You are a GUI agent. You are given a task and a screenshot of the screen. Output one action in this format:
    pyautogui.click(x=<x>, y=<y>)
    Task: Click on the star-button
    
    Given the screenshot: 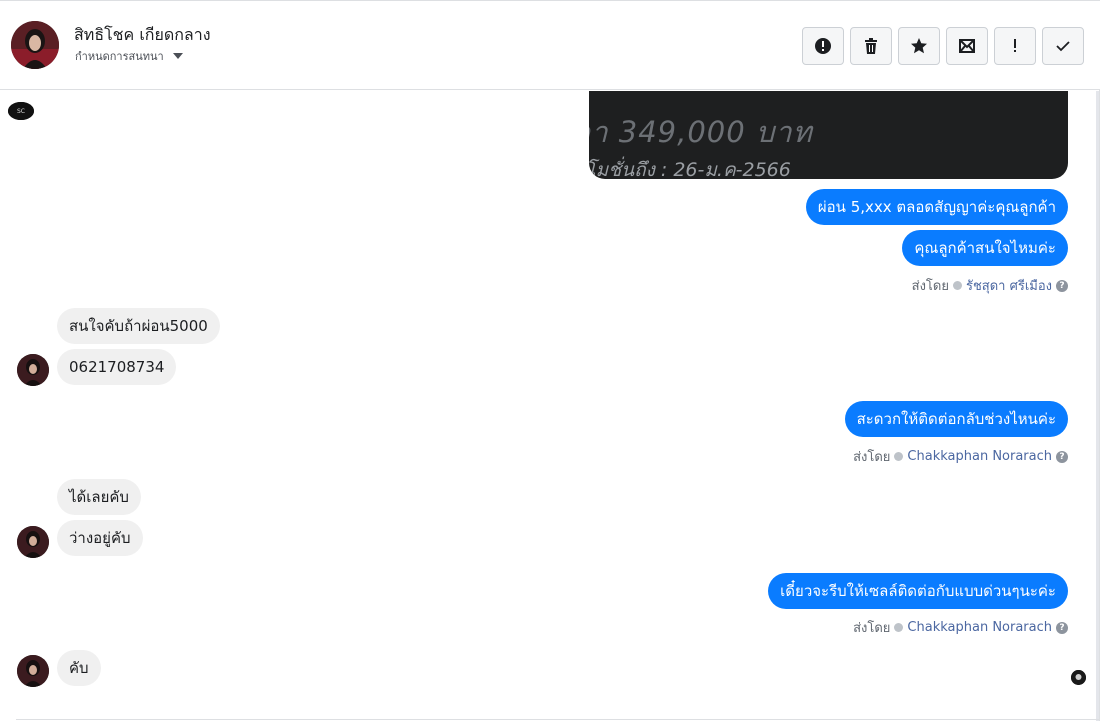 What is the action you would take?
    pyautogui.click(x=919, y=46)
    